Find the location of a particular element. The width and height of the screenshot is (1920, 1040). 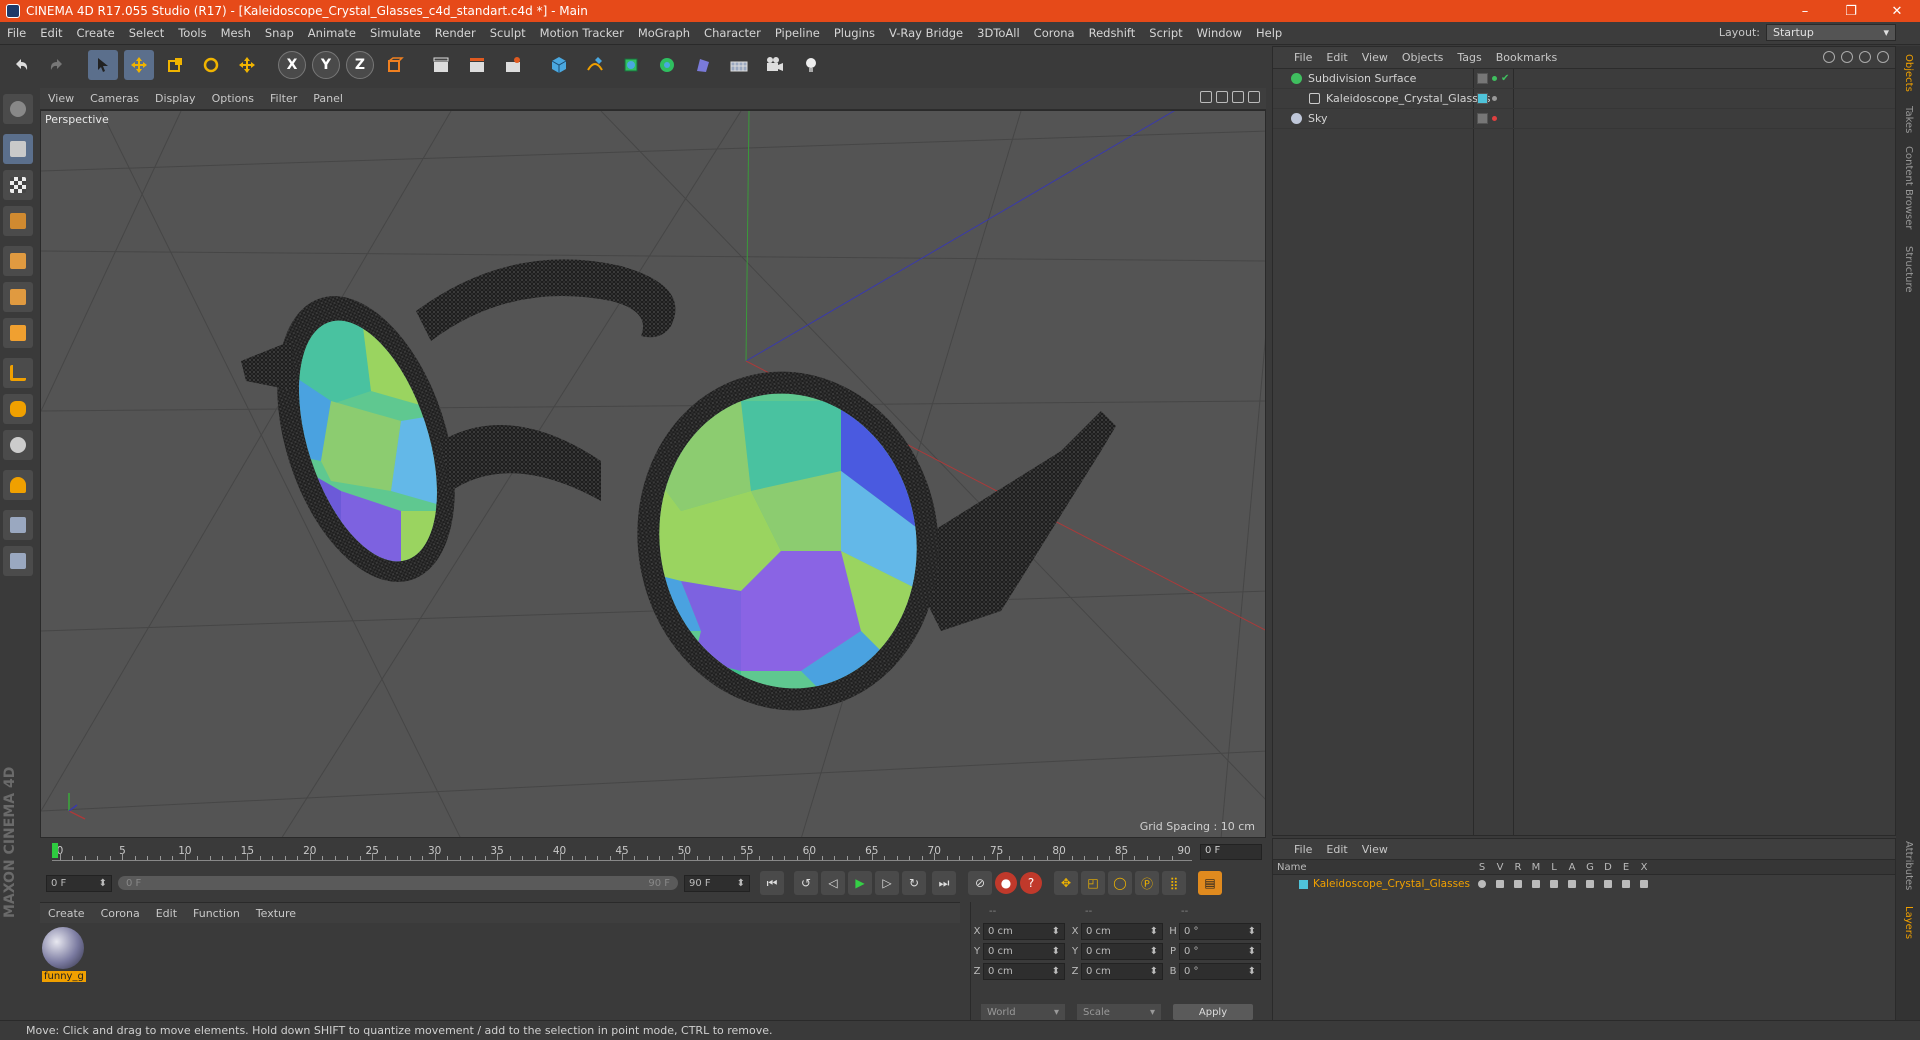

menu-vray-bridge: V-Ray Bridge is located at coordinates (926, 33).